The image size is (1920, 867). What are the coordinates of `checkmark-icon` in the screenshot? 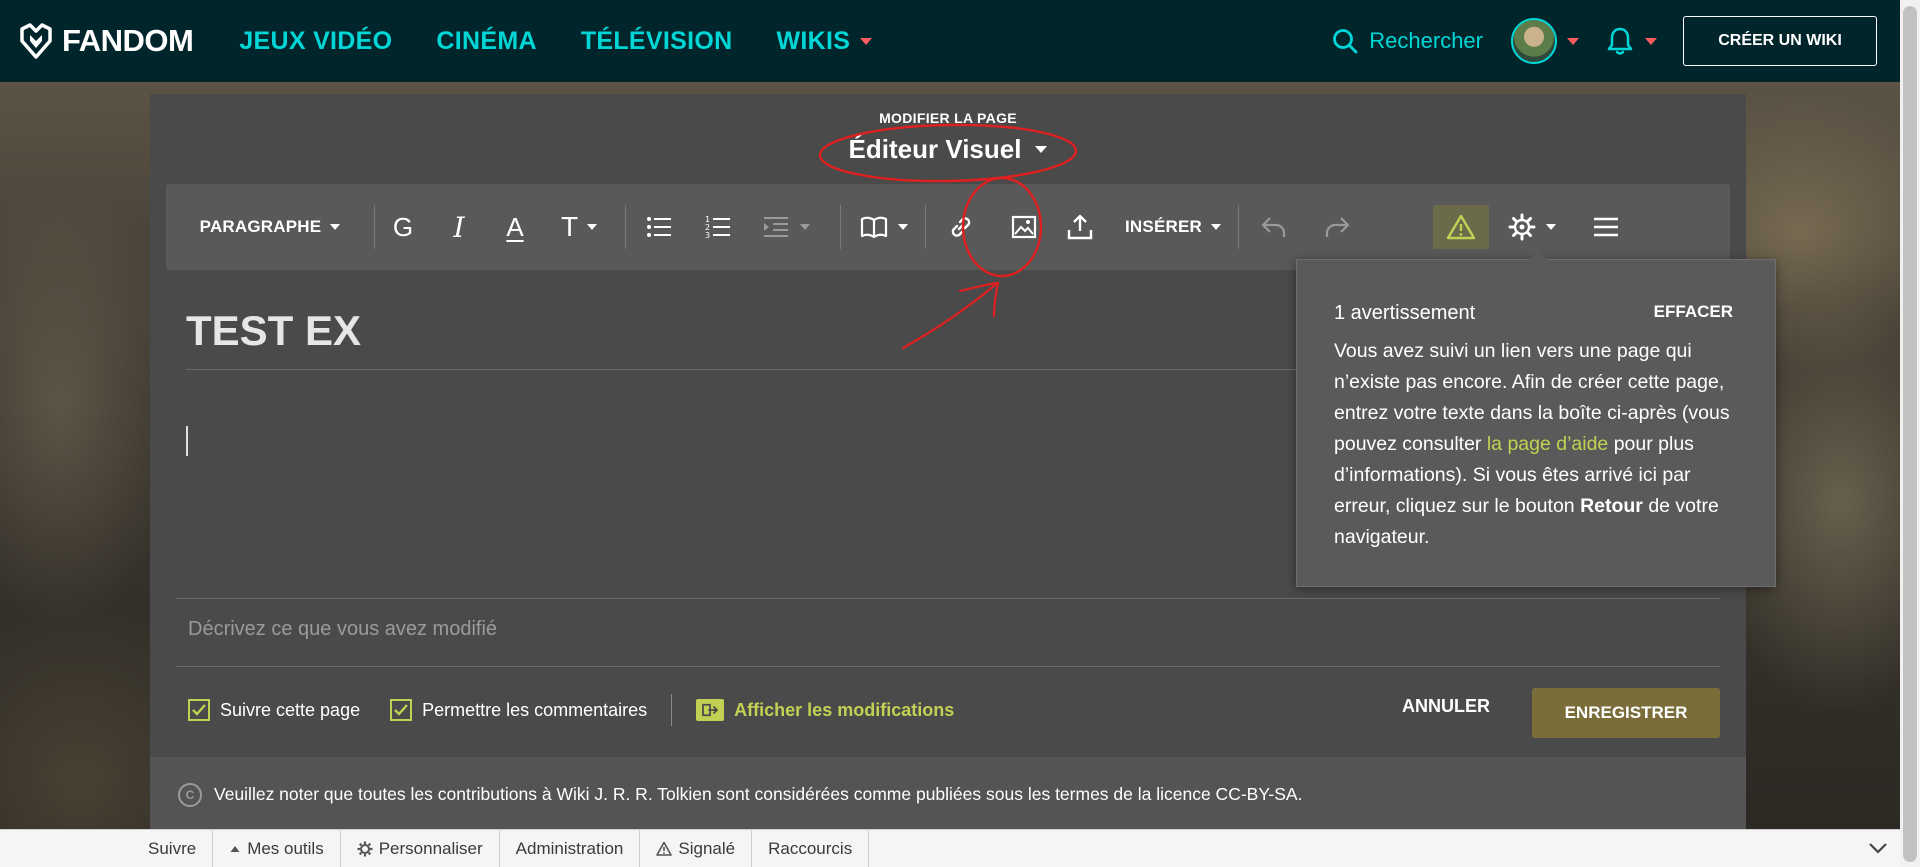 It's located at (199, 710).